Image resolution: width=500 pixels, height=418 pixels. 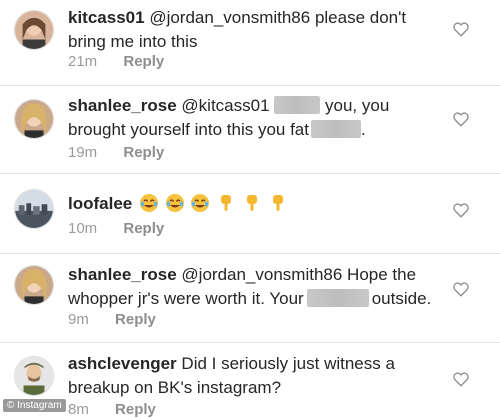 I want to click on watermark: © Instagram, so click(x=34, y=405).